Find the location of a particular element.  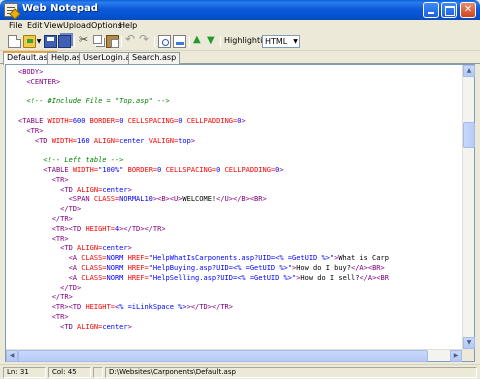

toolbar-separator is located at coordinates (189, 41).